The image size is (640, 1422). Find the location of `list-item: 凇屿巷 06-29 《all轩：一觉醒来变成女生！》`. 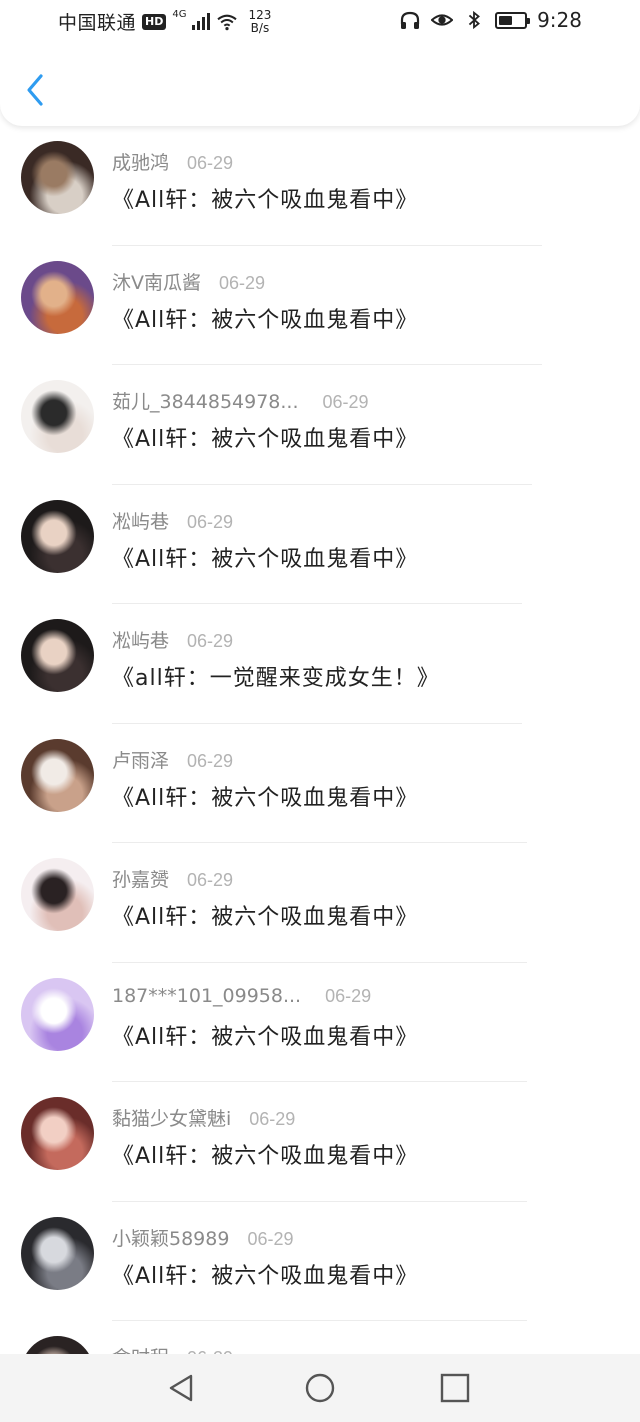

list-item: 凇屿巷 06-29 《all轩：一觉醒来变成女生！》 is located at coordinates (320, 664).